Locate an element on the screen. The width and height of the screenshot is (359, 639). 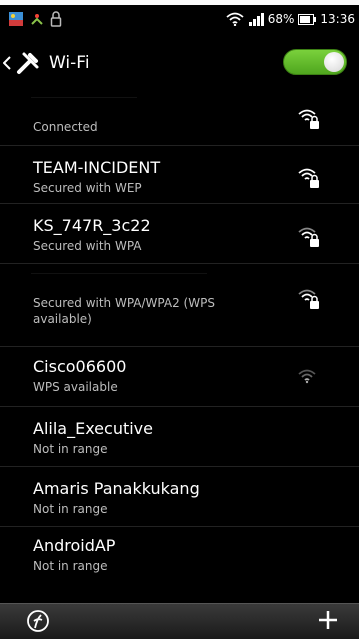
network-name: AndroidAP is located at coordinates (74, 545).